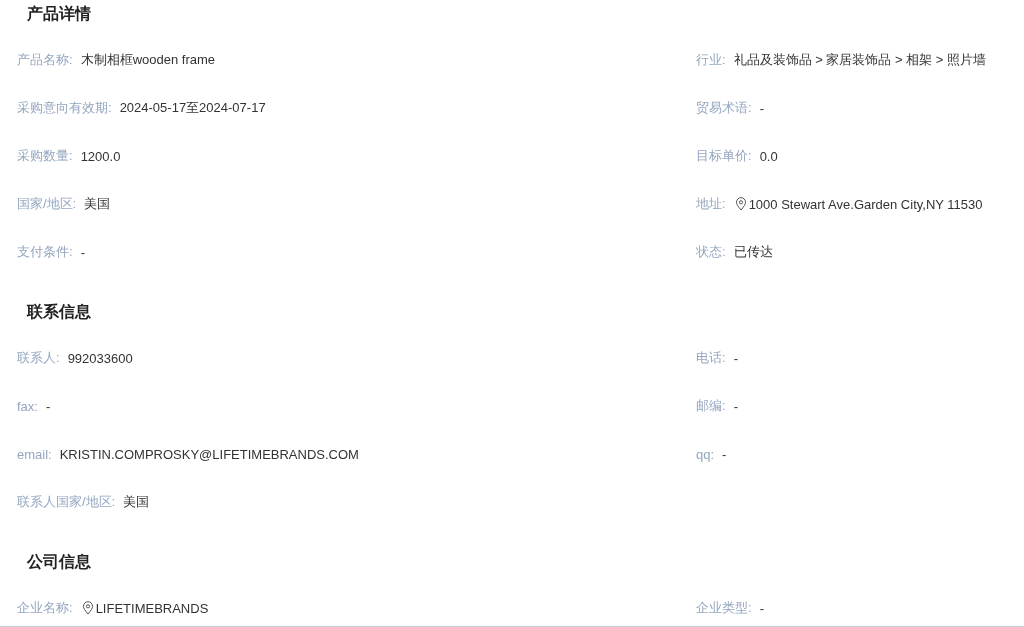 This screenshot has height=627, width=1024. Describe the element at coordinates (152, 608) in the screenshot. I see `field-value: LIFETIMEBRANDS` at that location.